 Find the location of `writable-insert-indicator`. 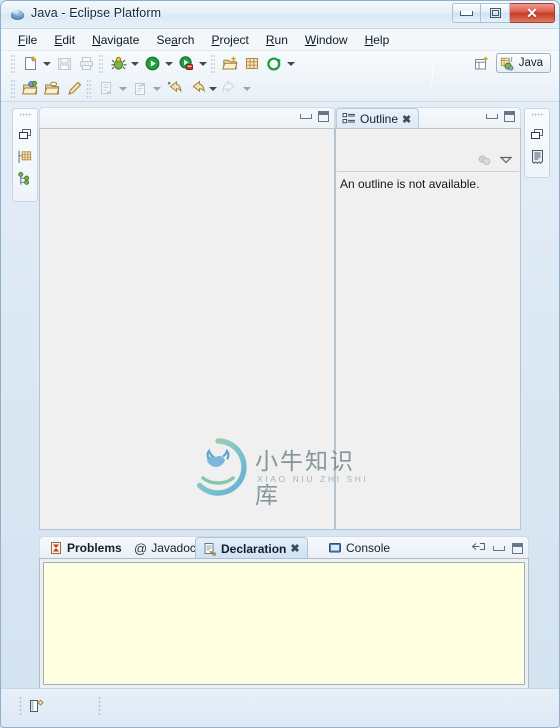

writable-insert-indicator is located at coordinates (37, 706).